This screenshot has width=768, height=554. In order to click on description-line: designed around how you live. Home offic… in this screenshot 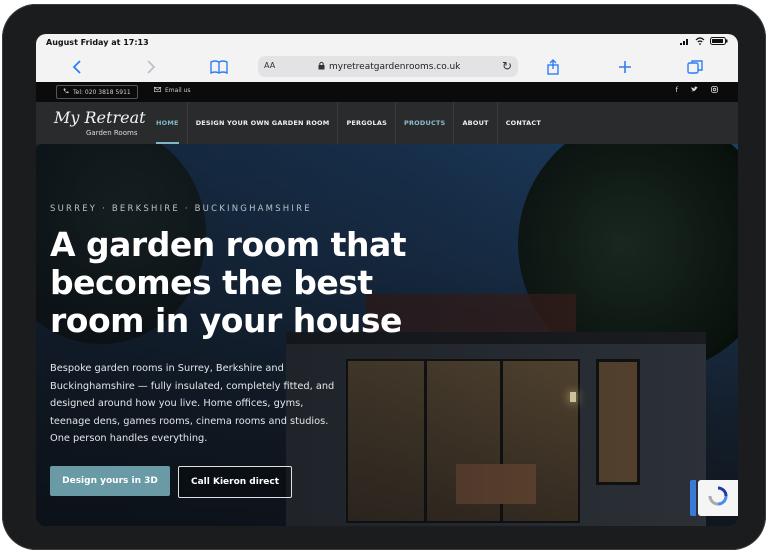, I will do `click(177, 403)`.